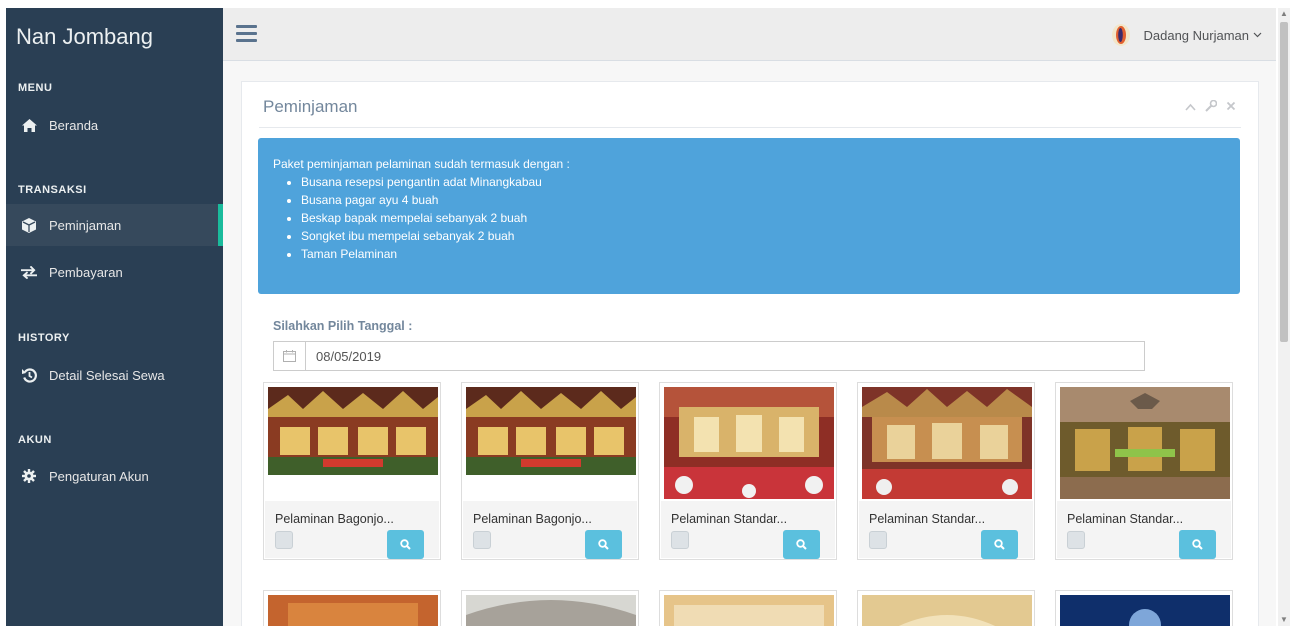  I want to click on section-label-history: HISTORY, so click(44, 338).